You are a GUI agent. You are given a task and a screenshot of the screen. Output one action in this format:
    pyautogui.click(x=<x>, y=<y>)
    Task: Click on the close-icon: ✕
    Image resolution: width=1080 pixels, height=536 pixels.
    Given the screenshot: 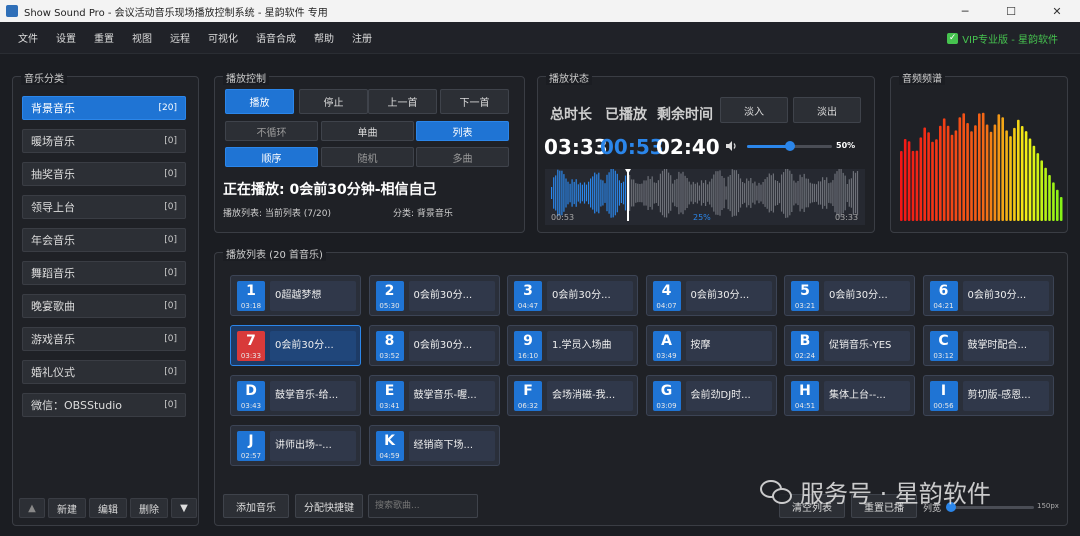 What is the action you would take?
    pyautogui.click(x=1057, y=11)
    